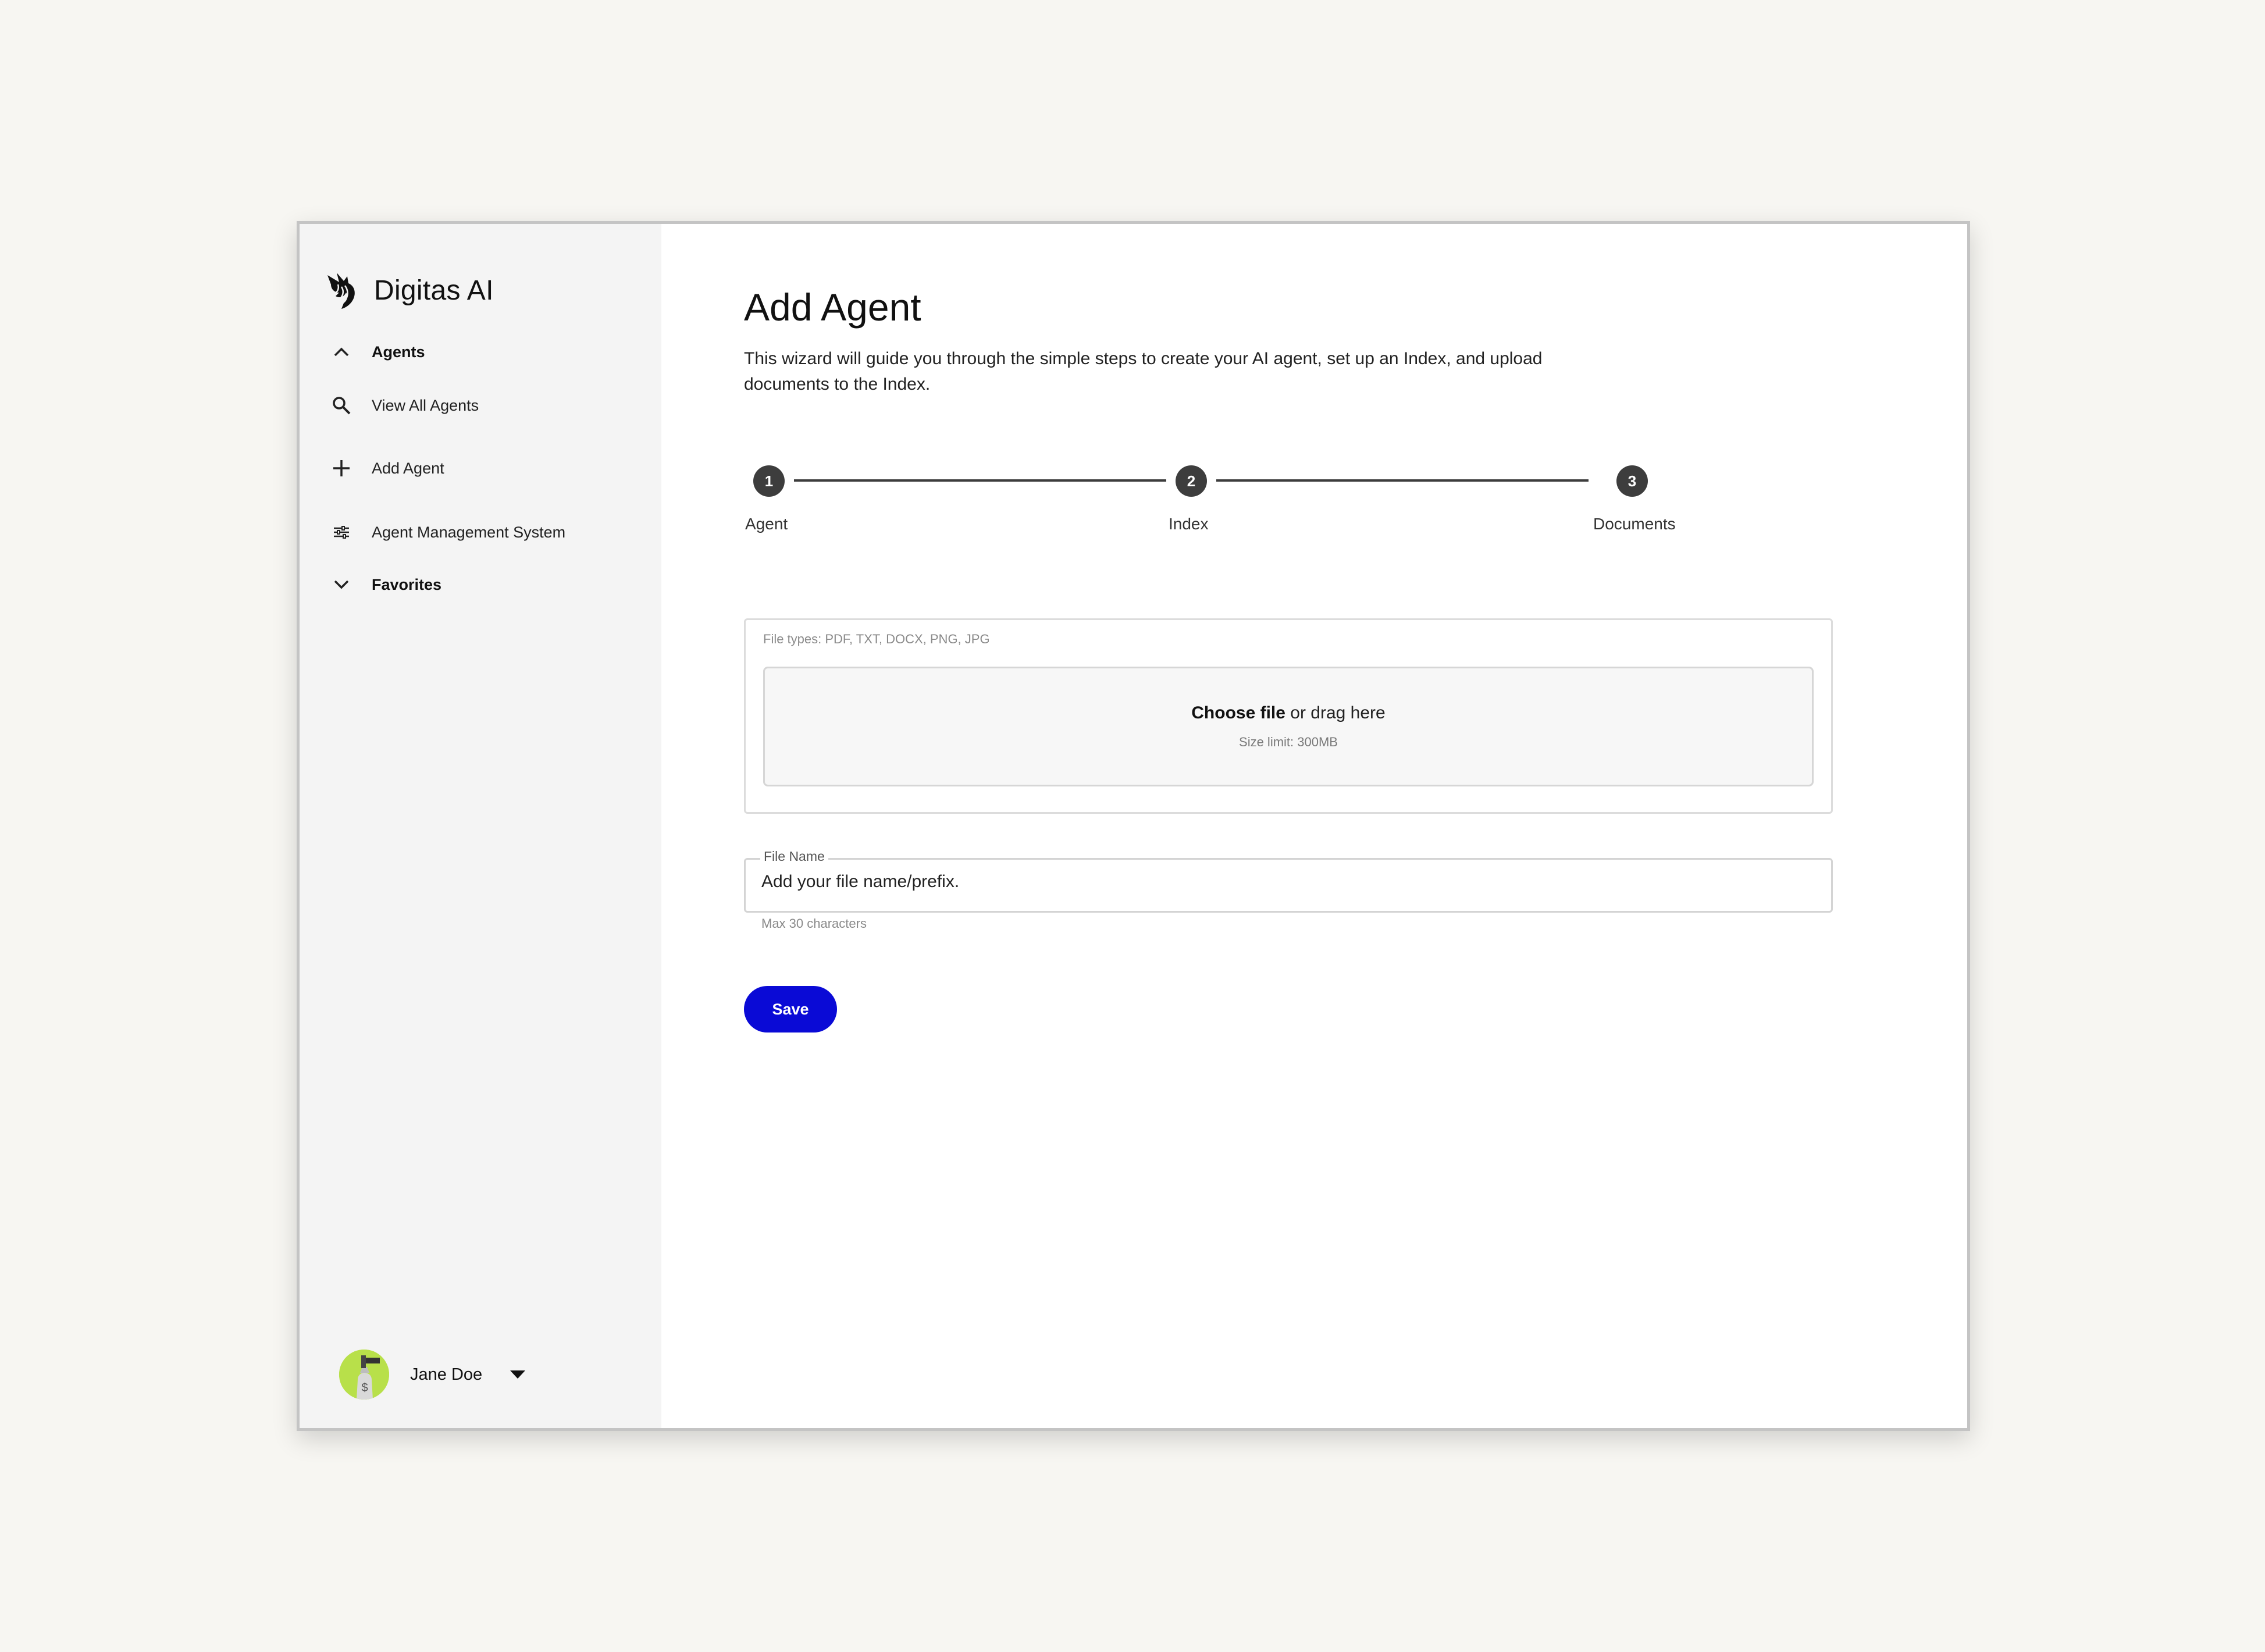 The width and height of the screenshot is (2265, 1652). Describe the element at coordinates (408, 468) in the screenshot. I see `sidebar-item-label: Add Agent` at that location.